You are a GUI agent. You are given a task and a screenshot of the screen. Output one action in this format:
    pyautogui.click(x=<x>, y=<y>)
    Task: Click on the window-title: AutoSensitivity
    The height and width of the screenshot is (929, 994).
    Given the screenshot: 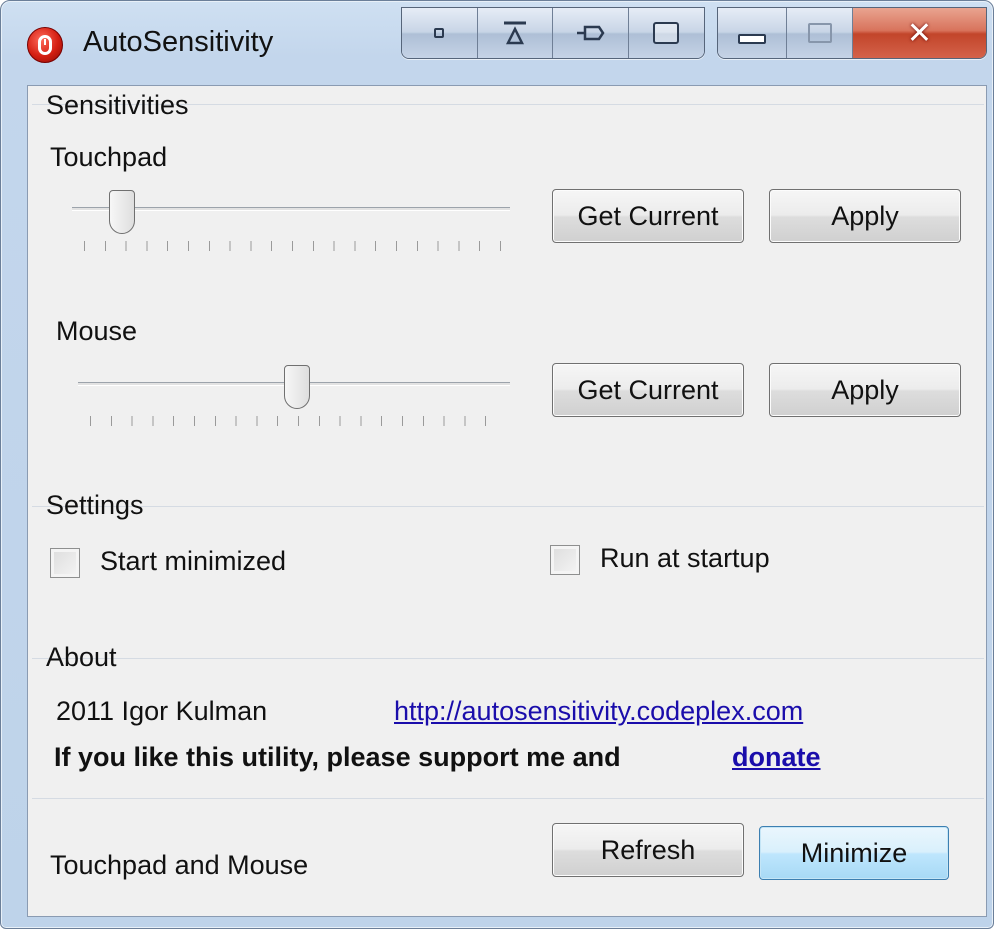 What is the action you would take?
    pyautogui.click(x=178, y=42)
    